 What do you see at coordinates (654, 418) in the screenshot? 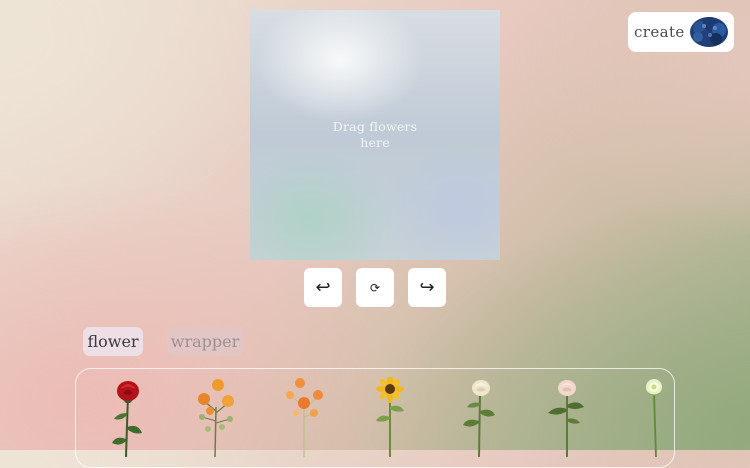
I see `green-chrysanthemum-icon` at bounding box center [654, 418].